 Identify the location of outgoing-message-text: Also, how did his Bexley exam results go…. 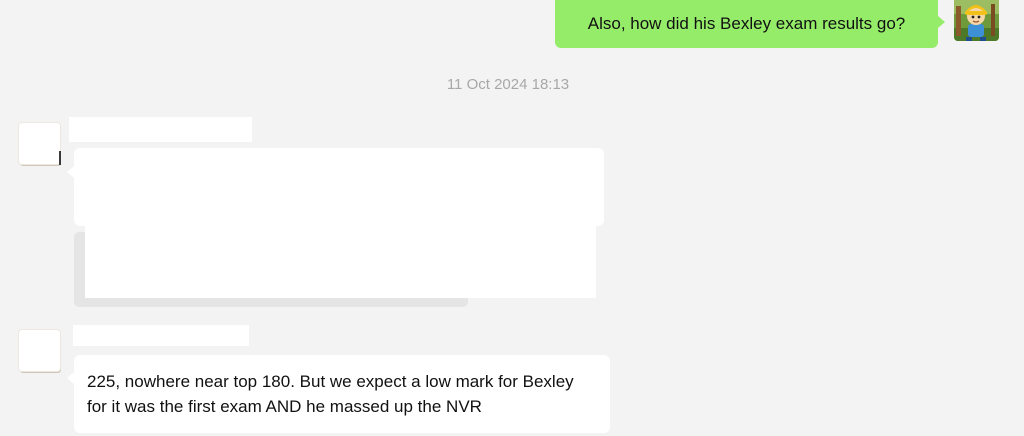
(746, 23).